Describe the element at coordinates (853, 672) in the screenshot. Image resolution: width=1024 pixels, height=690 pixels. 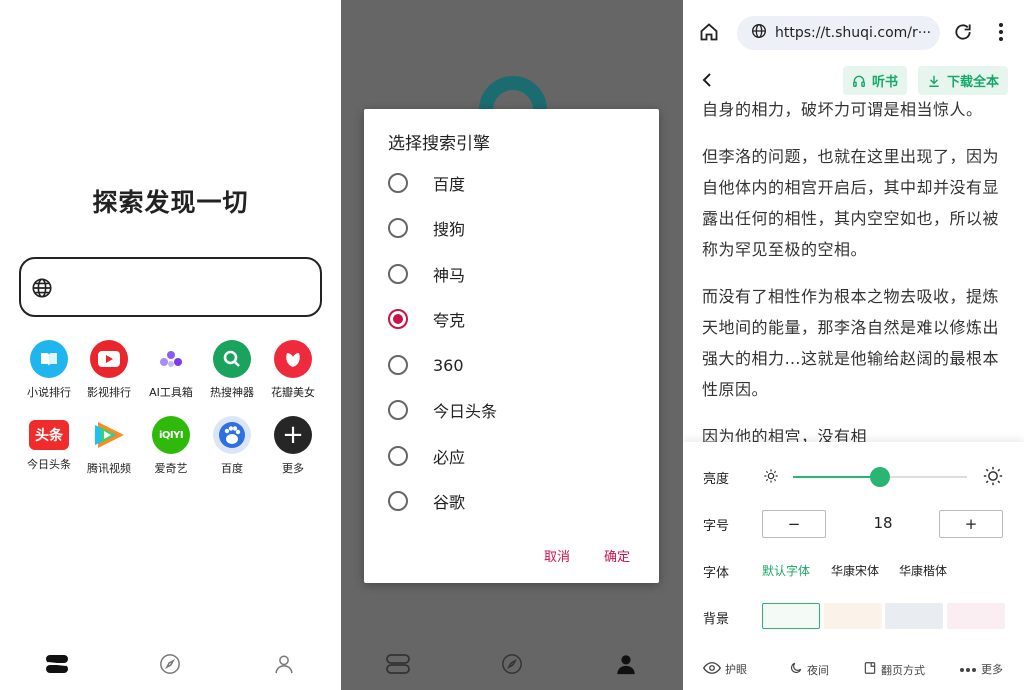
I see `reader-bottom-bar: 护眼 夜间 翻页方式 更多` at that location.